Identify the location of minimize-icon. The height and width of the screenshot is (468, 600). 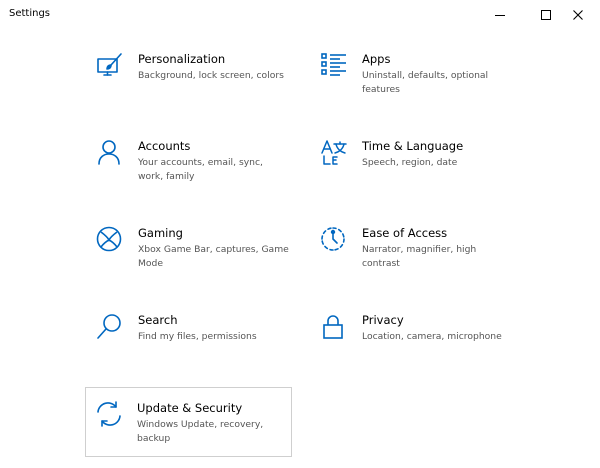
(500, 15).